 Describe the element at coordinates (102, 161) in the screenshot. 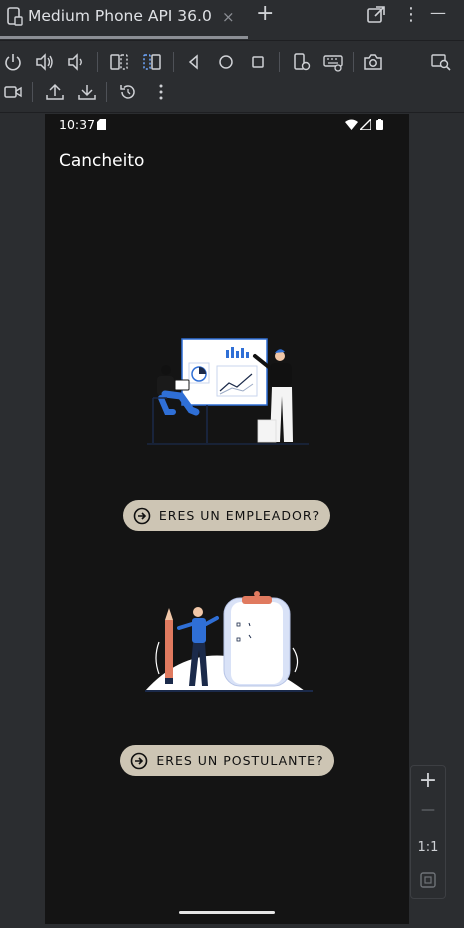

I see `app-title: Cancheito` at that location.